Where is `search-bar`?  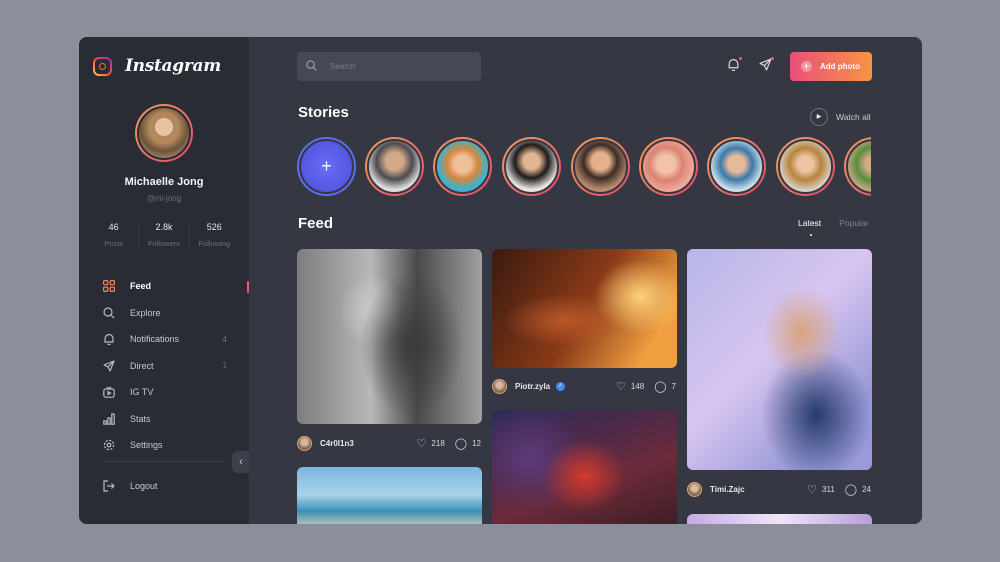 search-bar is located at coordinates (389, 66).